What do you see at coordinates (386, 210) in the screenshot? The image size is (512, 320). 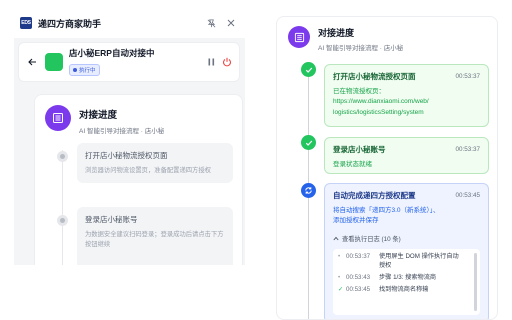 I see `step-description-line: 将自动搜索「递四方3.0（新系统）」、` at bounding box center [386, 210].